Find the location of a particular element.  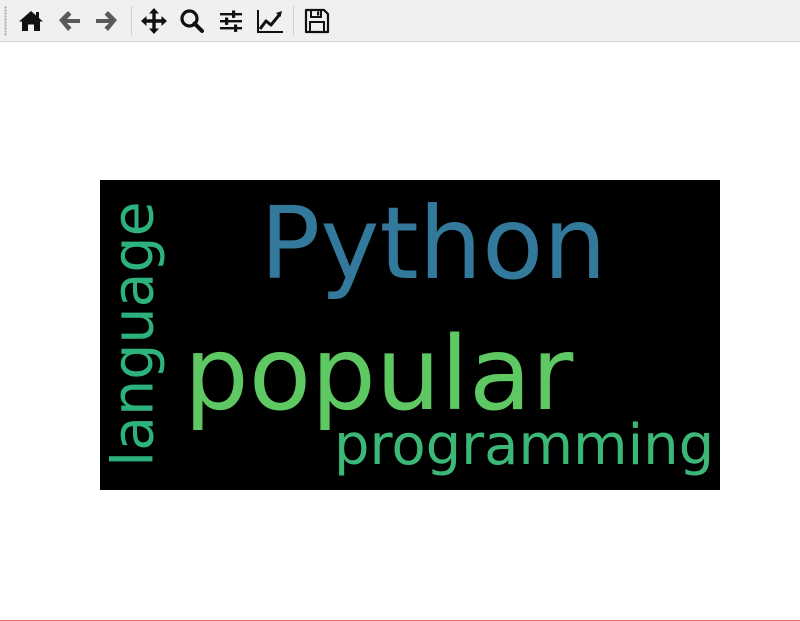

configure-subplots-button is located at coordinates (231, 21).